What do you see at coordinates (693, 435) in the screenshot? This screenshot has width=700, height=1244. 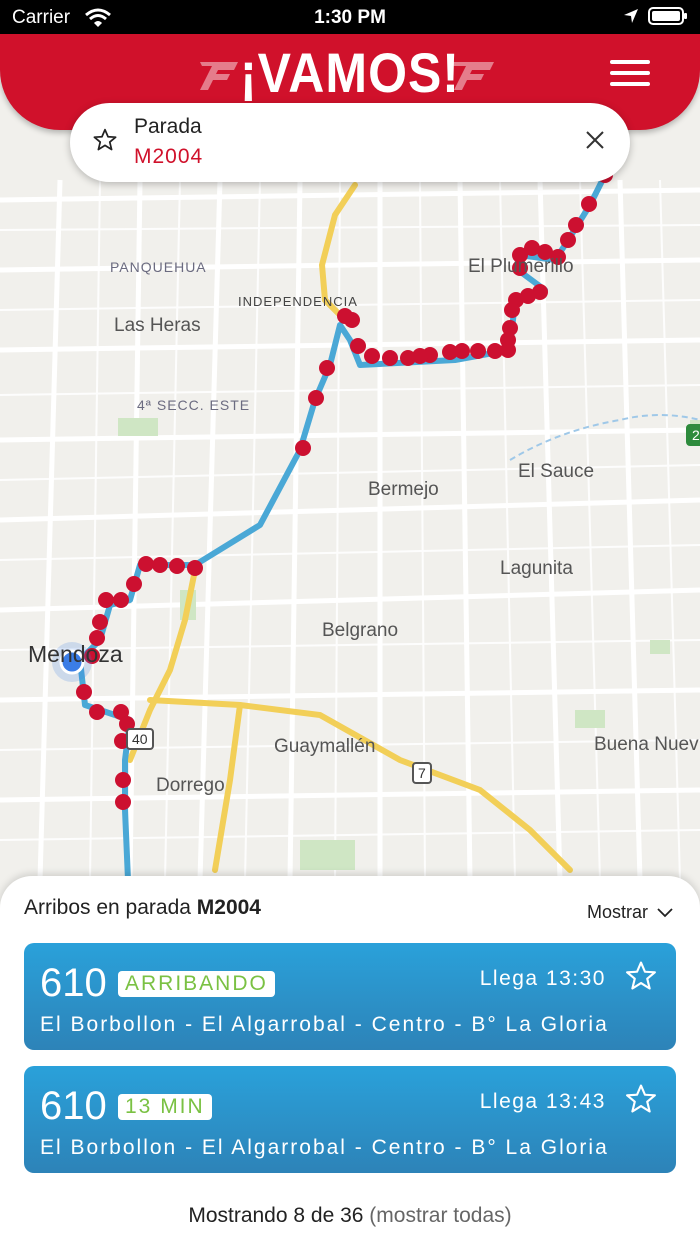 I see `route-shield-20: 20` at bounding box center [693, 435].